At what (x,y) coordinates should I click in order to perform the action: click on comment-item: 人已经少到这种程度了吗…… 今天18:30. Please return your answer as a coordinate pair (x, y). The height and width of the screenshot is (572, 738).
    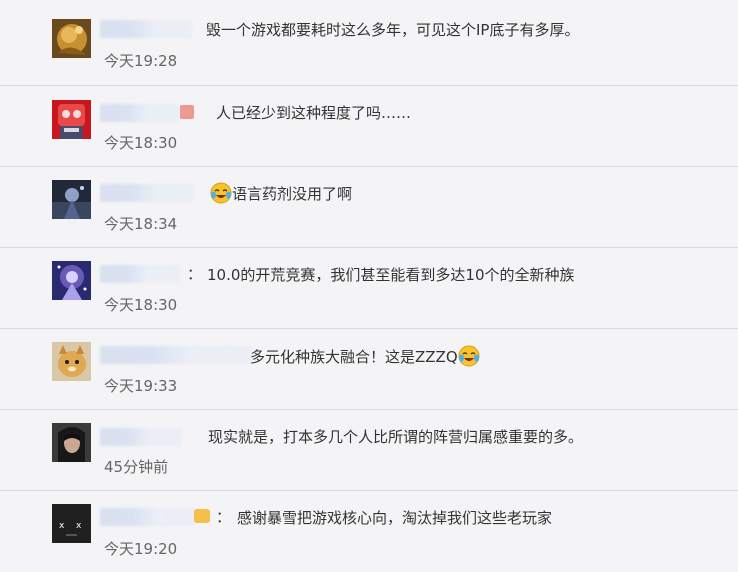
    Looking at the image, I should click on (369, 126).